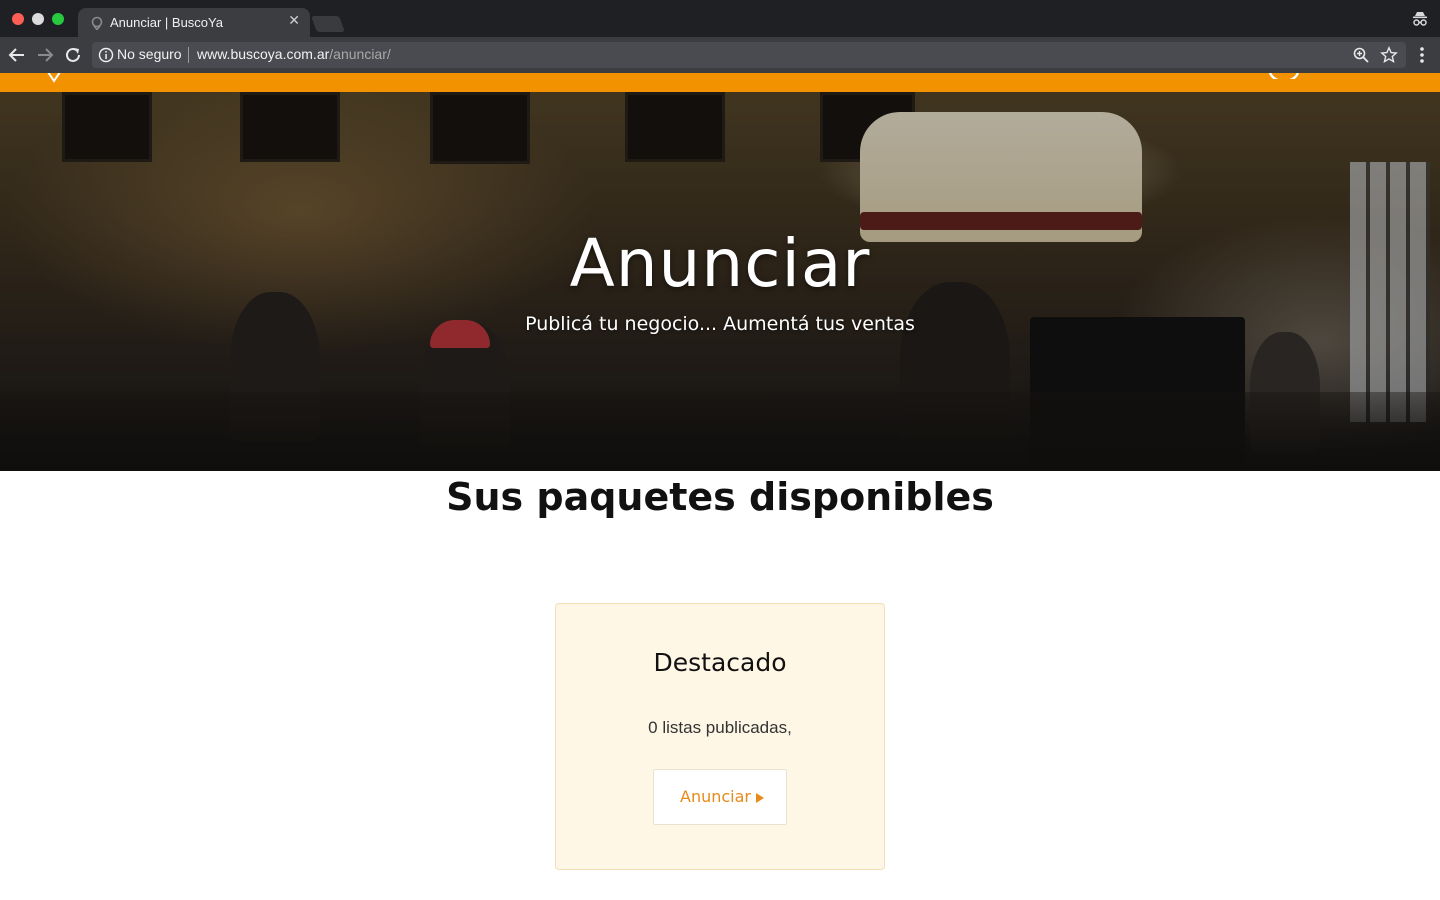  Describe the element at coordinates (294, 21) in the screenshot. I see `tab-close-icon: ✕` at that location.